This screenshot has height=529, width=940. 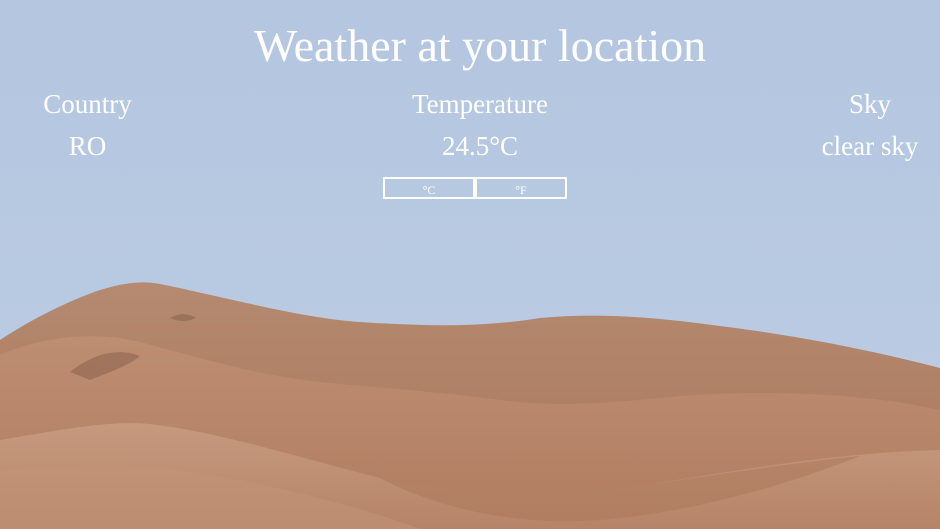 I want to click on temperature-column: Temperature 24.5°C, so click(x=480, y=125).